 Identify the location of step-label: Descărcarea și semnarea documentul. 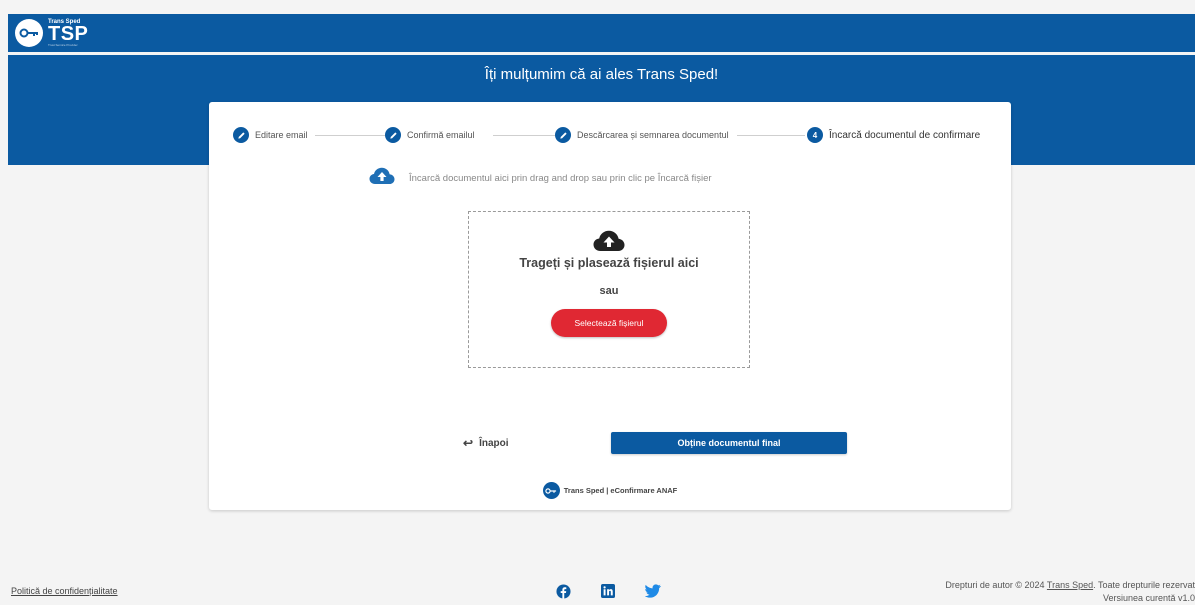
(653, 135).